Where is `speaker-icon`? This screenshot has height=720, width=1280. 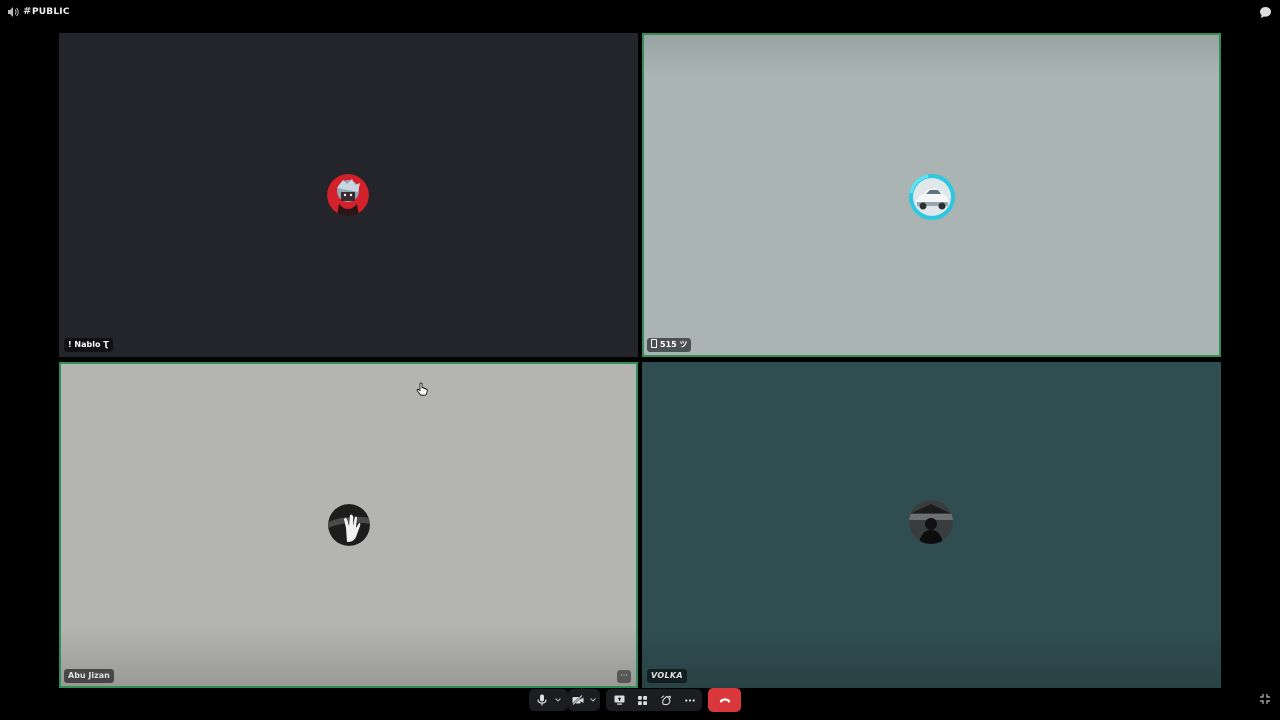 speaker-icon is located at coordinates (13, 12).